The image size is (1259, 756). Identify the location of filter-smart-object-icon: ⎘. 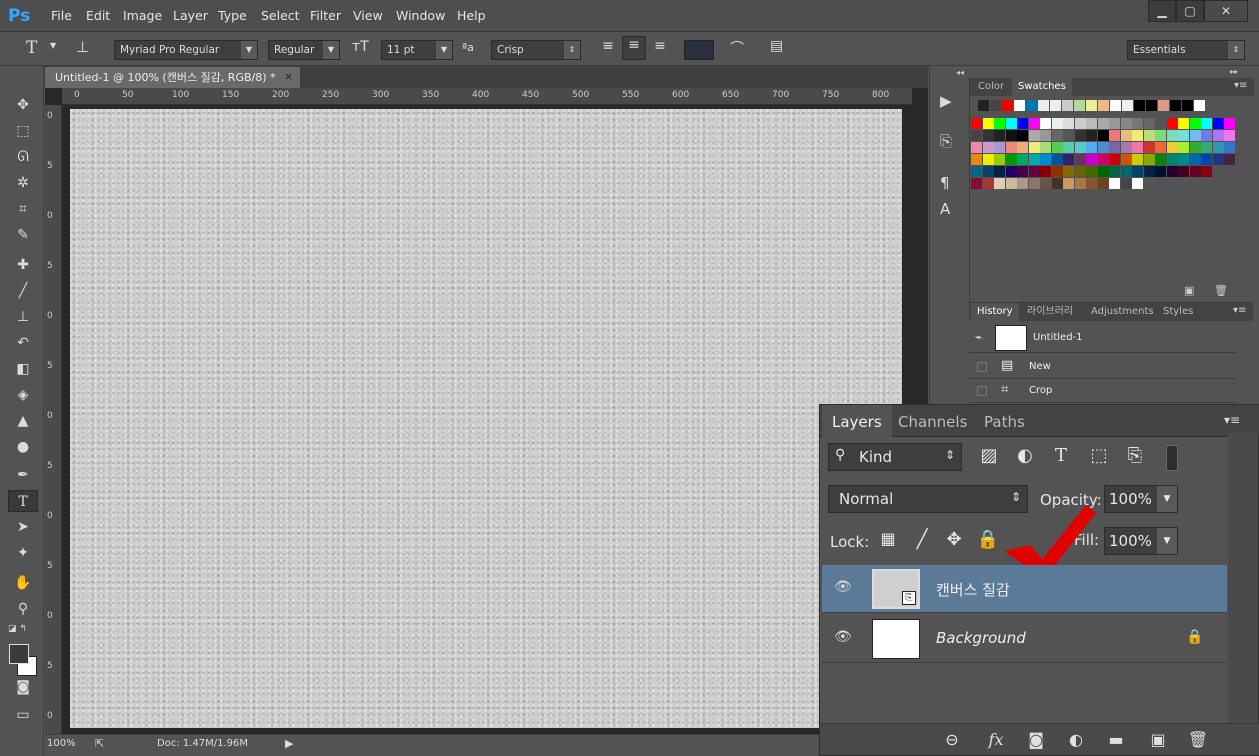
(1135, 455).